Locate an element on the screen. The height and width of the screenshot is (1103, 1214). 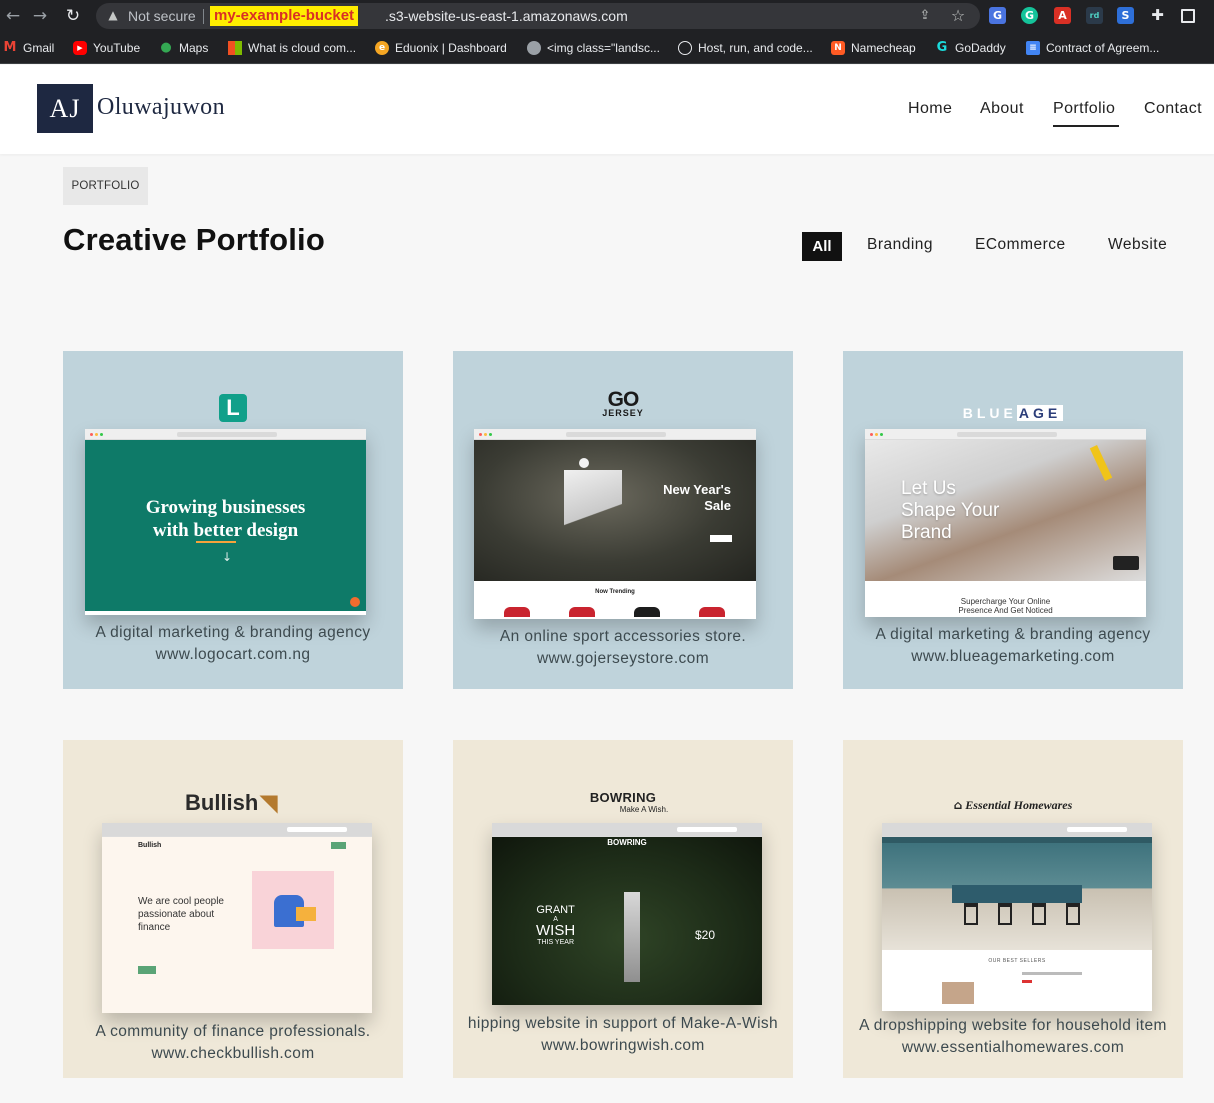
bowring-price: $20 is located at coordinates (705, 935).